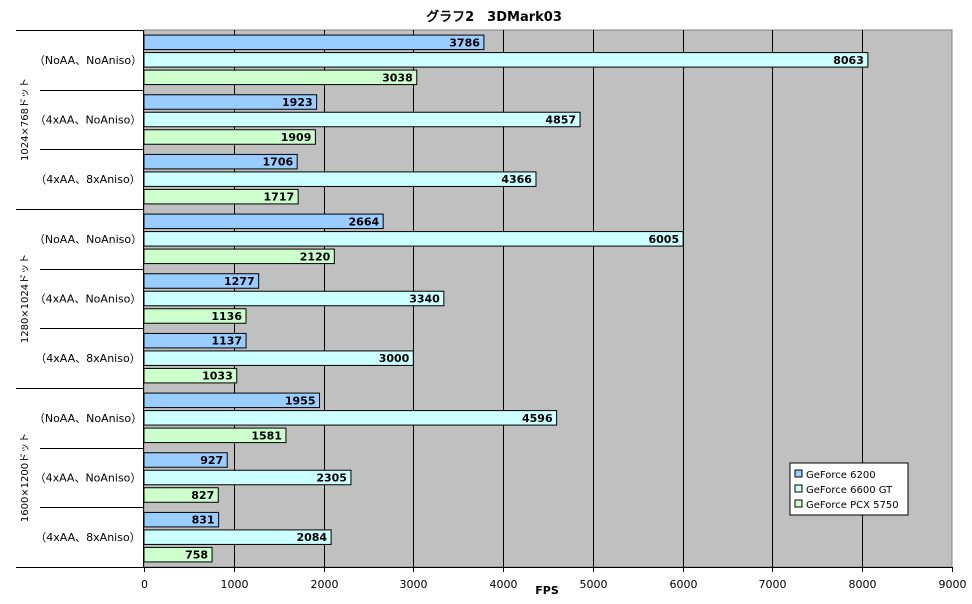  I want to click on data-label: 758, so click(196, 555).